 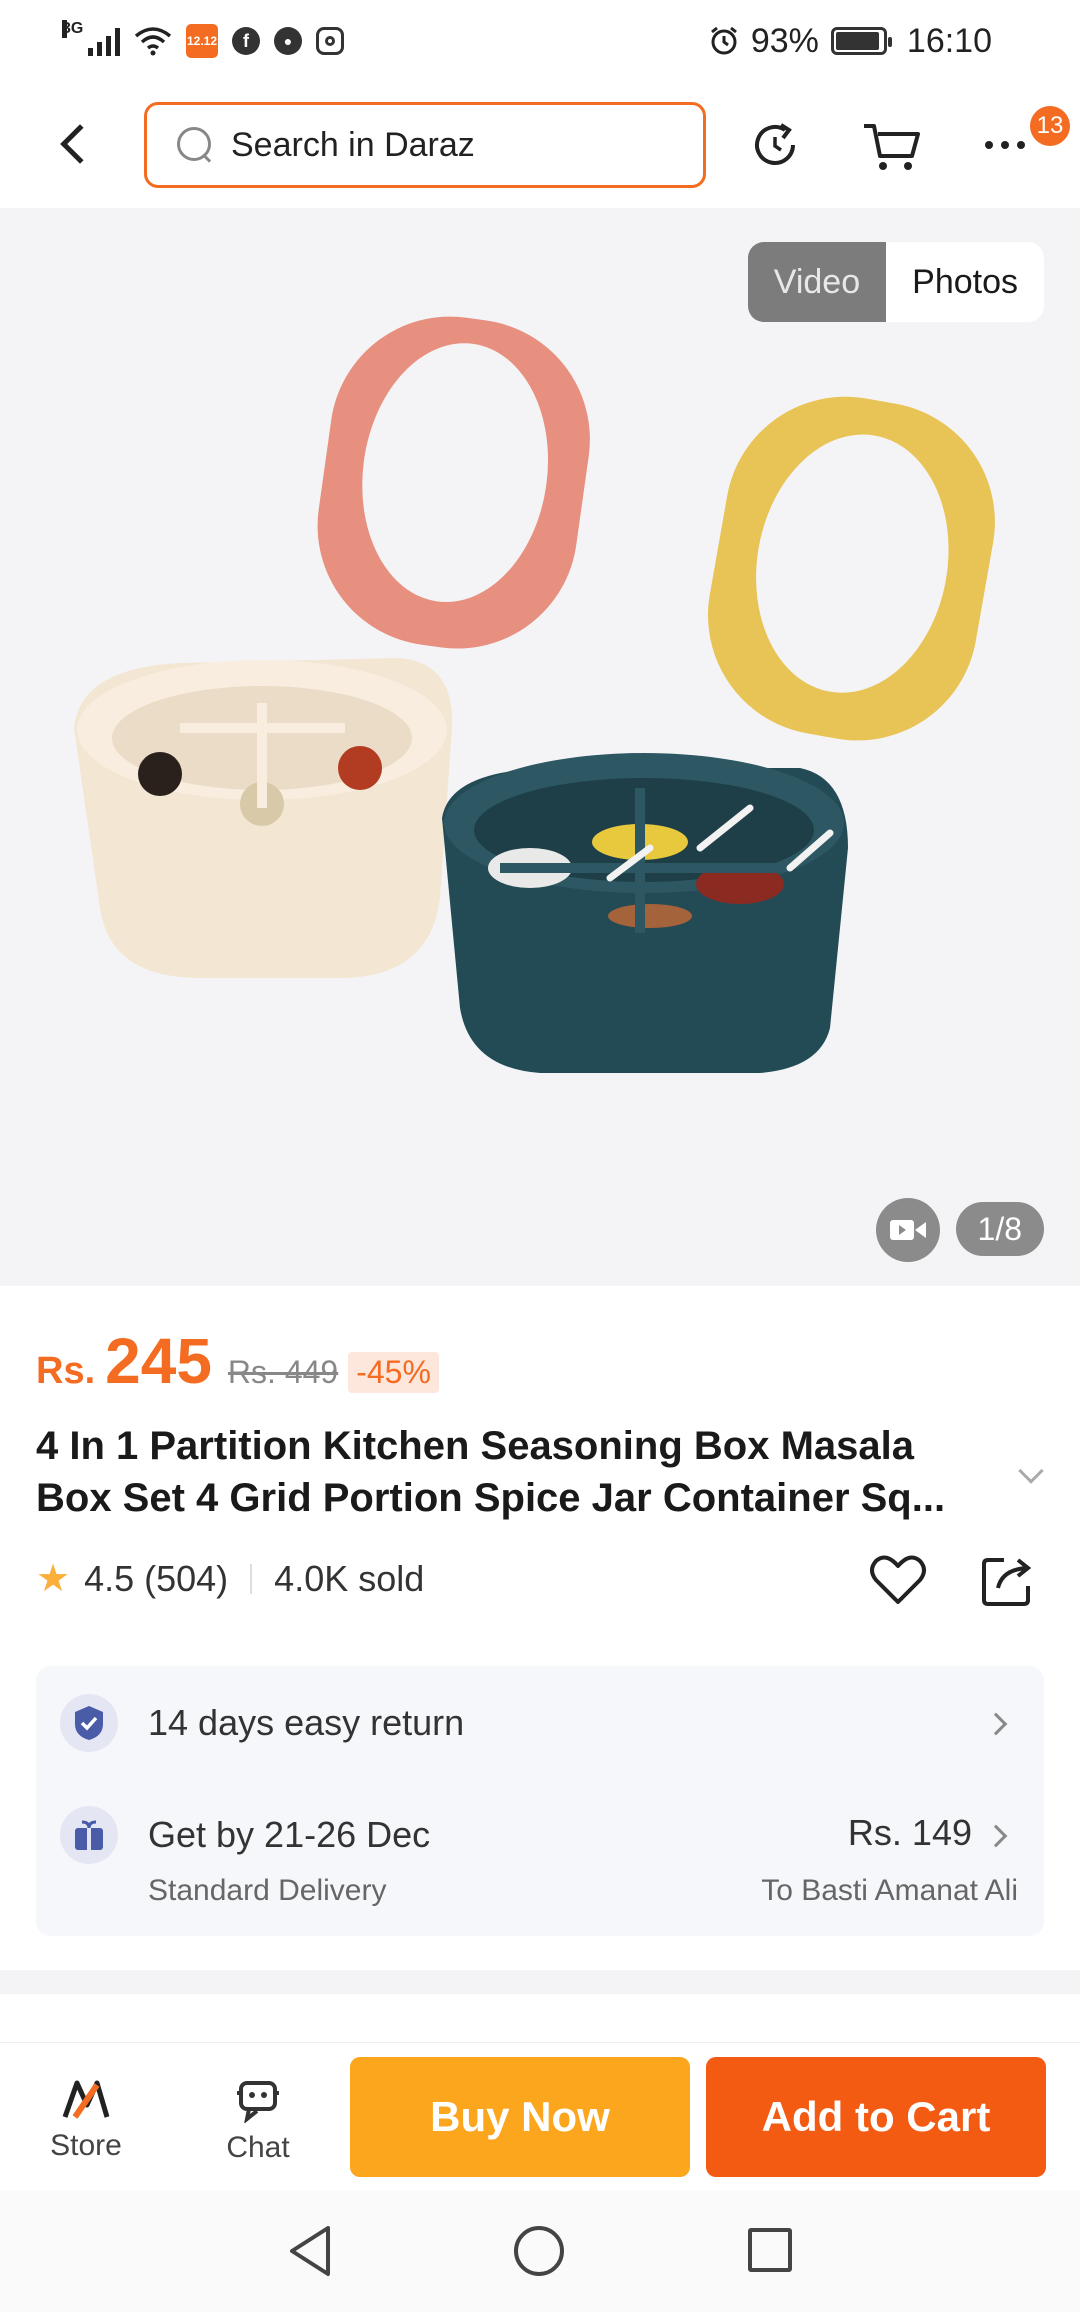 What do you see at coordinates (876, 2117) in the screenshot?
I see `add-to-cart-button: Add to Cart` at bounding box center [876, 2117].